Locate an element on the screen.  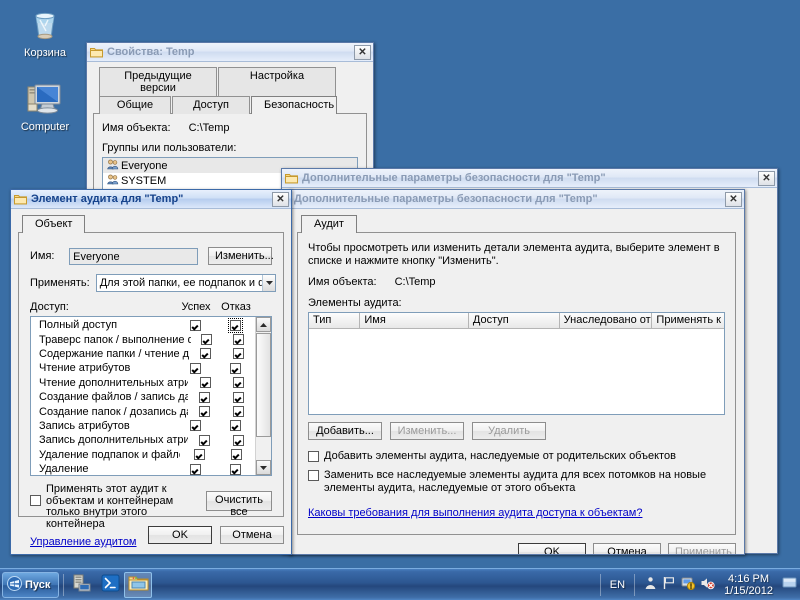
apply-to-select: Для этой папки, ее подпапок и файлов is located at coordinates (185, 283).